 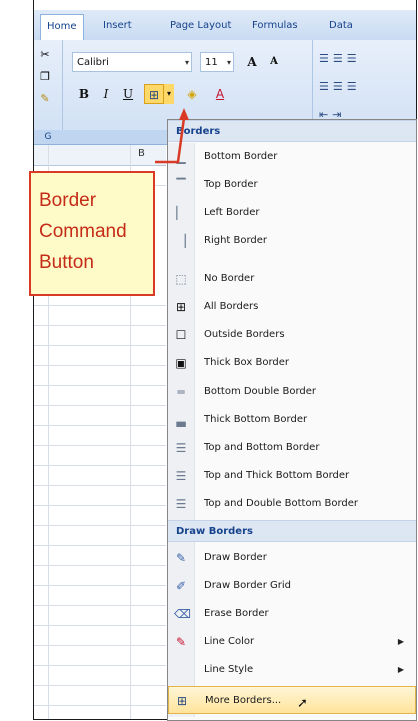 What do you see at coordinates (236, 613) in the screenshot?
I see `menu-item-label: Erase Border` at bounding box center [236, 613].